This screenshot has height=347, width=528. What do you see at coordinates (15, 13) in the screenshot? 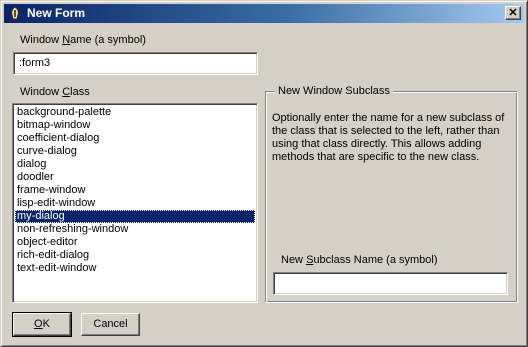
I see `lisp-lamp-icon` at bounding box center [15, 13].